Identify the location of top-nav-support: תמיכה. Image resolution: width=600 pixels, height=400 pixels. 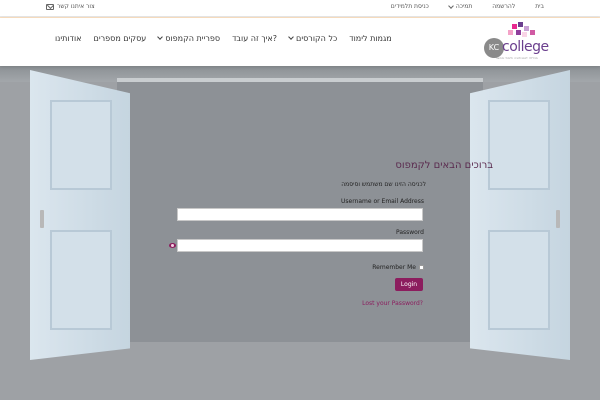
(460, 6).